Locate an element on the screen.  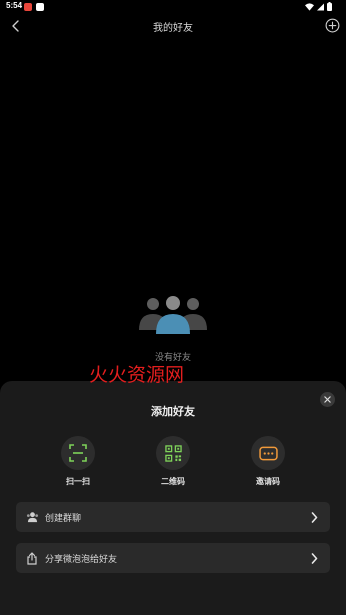
qr-code-icon is located at coordinates (173, 453).